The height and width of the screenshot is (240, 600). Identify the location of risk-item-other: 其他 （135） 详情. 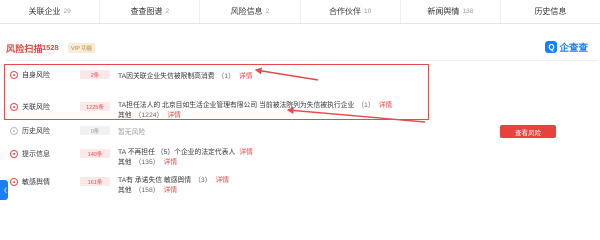
(147, 161).